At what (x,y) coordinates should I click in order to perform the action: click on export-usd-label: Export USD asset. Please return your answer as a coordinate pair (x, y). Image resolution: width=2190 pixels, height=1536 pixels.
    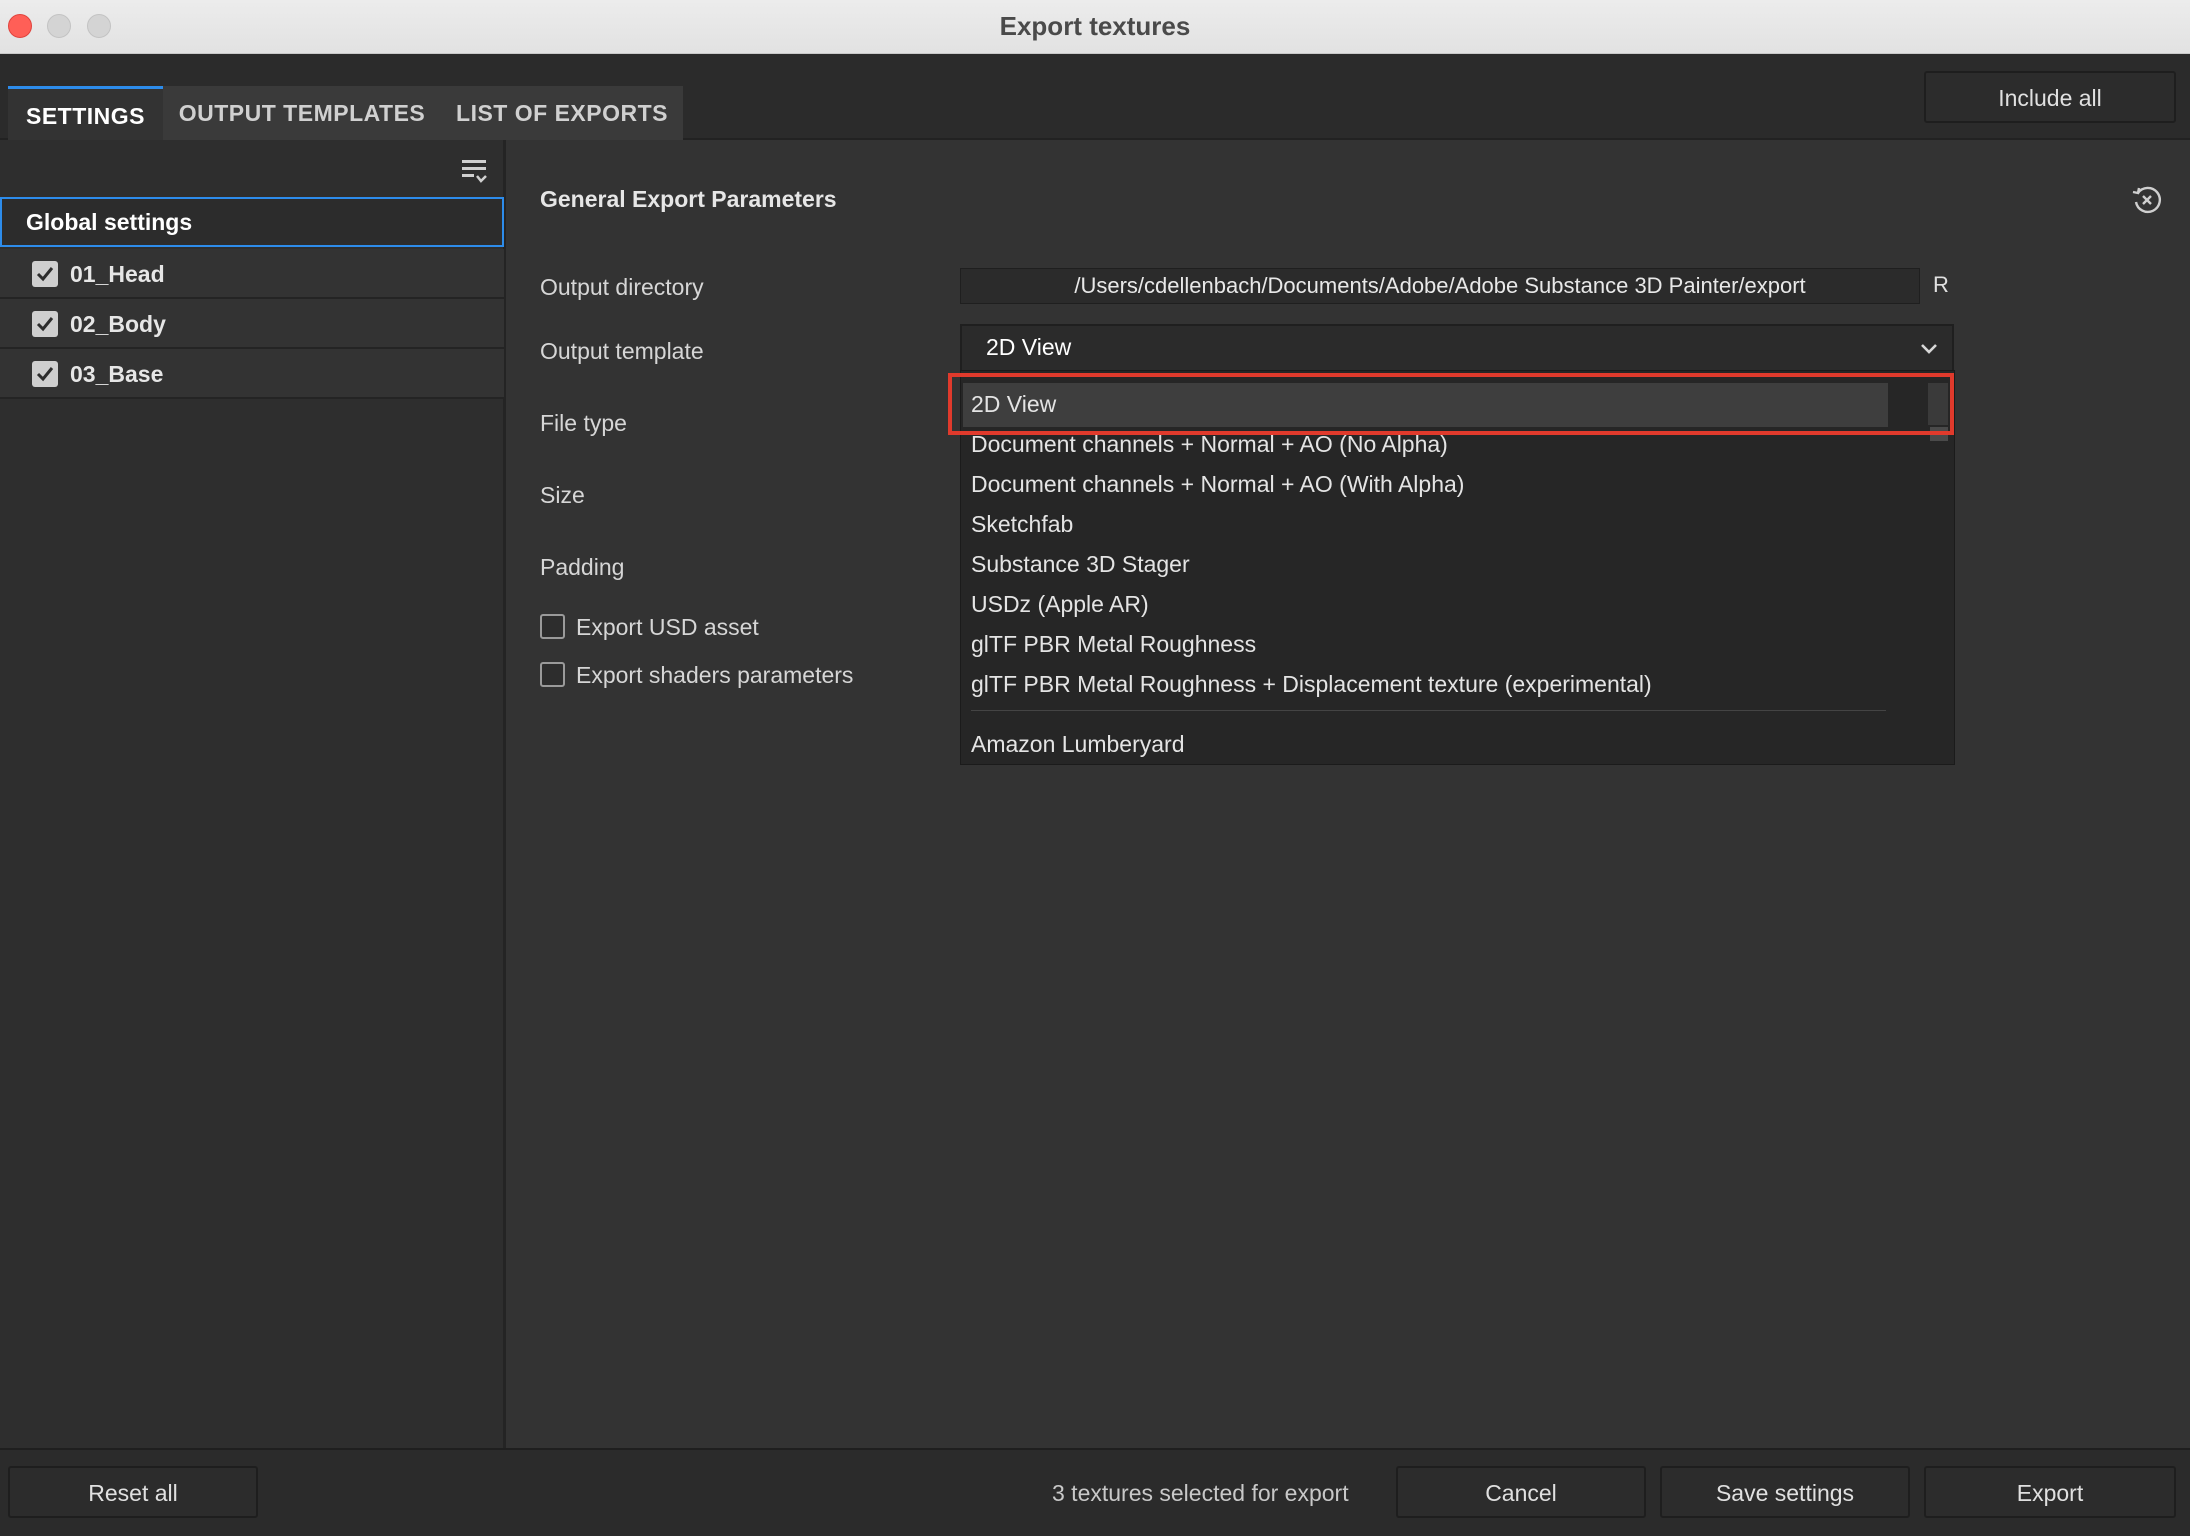
    Looking at the image, I should click on (667, 627).